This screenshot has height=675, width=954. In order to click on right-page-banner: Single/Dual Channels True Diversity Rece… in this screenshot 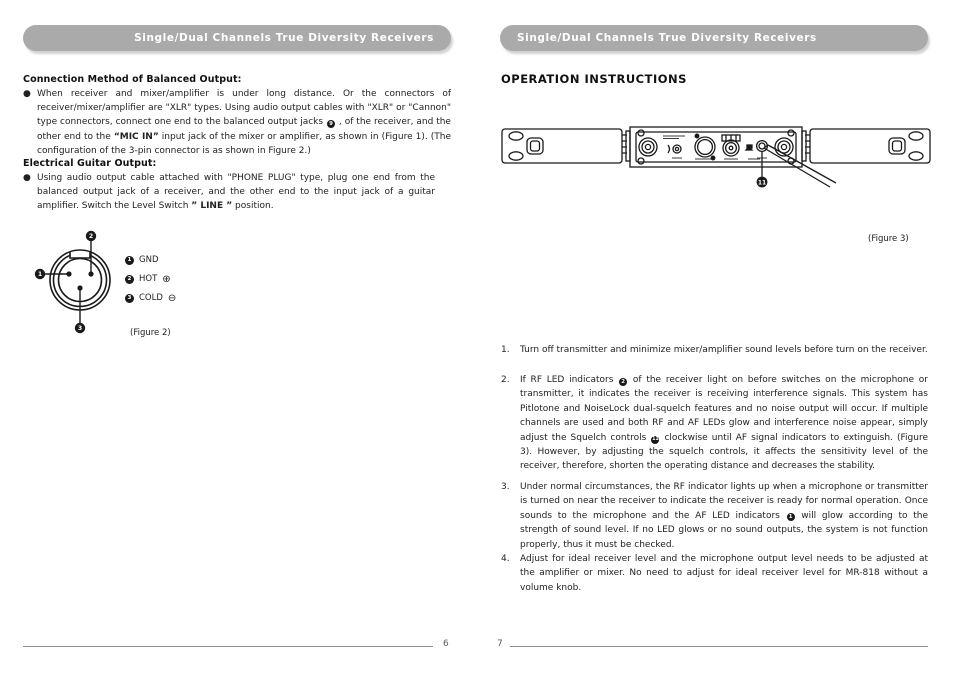, I will do `click(714, 38)`.